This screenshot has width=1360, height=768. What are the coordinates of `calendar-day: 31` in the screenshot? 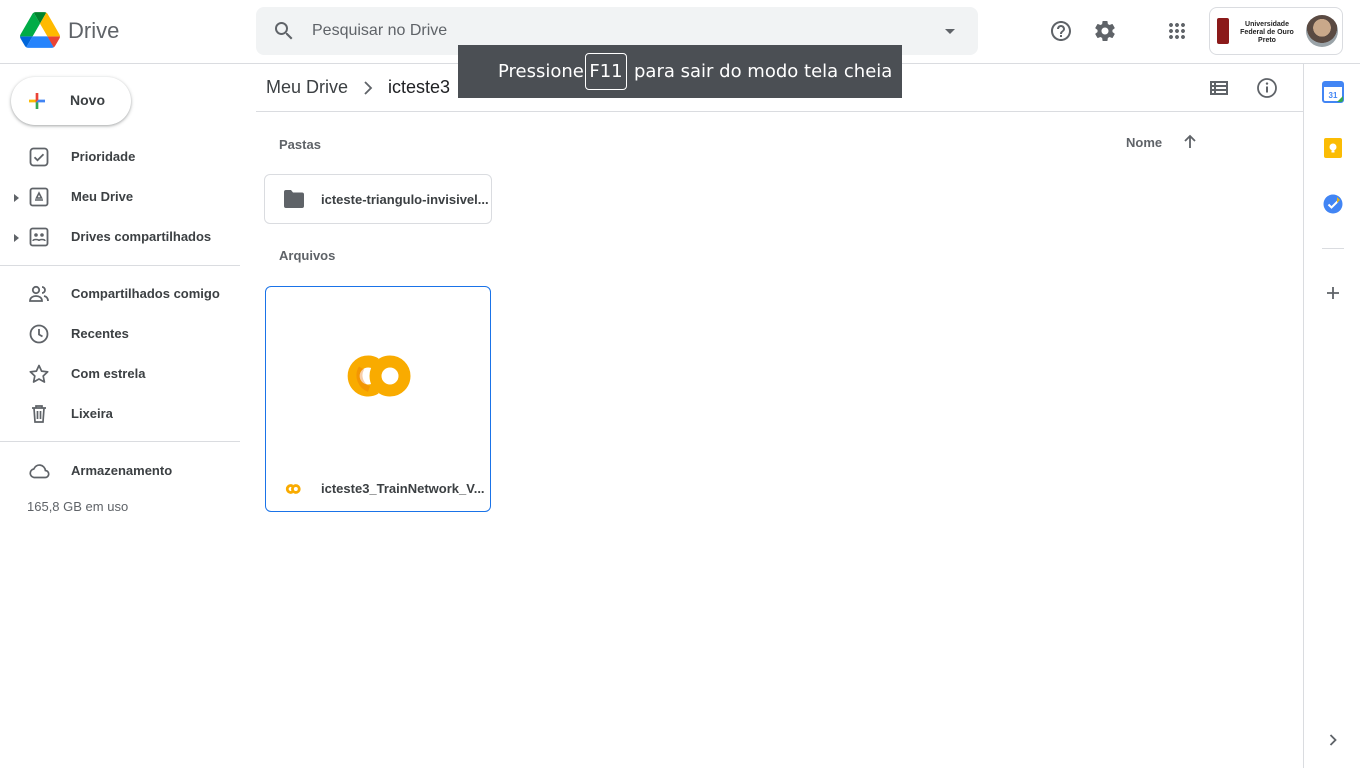 It's located at (1333, 95).